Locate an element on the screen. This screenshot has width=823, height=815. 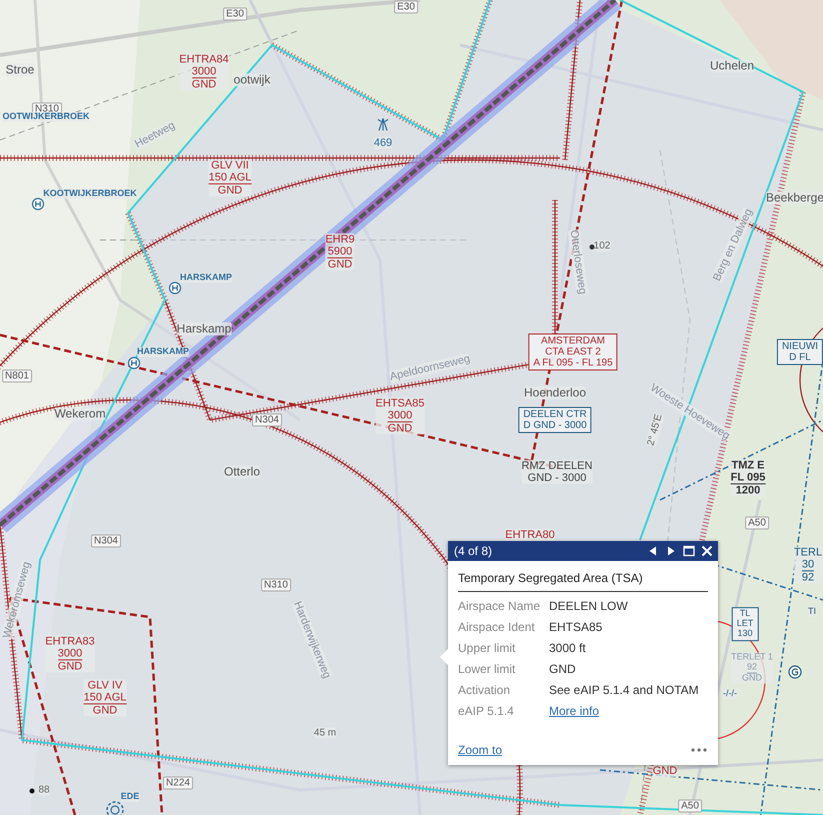
popup-title: Temporary Segregated Area (TSA) is located at coordinates (583, 581).